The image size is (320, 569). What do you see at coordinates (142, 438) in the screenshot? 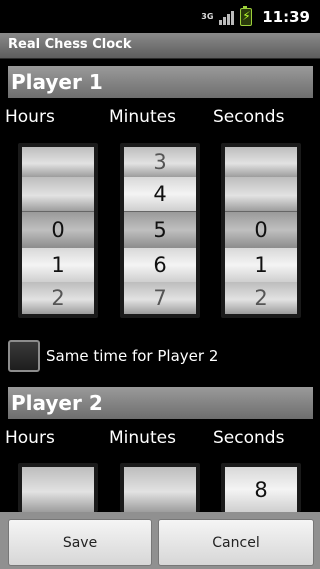
I see `player2-minutes-label: Minutes` at bounding box center [142, 438].